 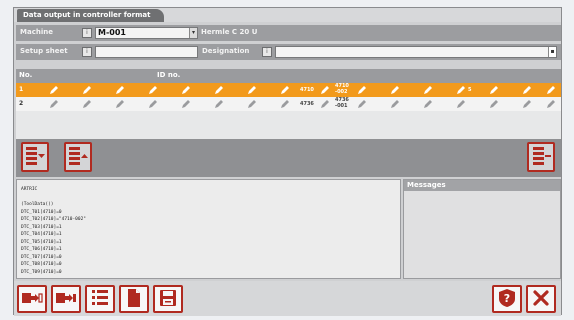 I want to click on transfer-out-icon, so click(x=32, y=298).